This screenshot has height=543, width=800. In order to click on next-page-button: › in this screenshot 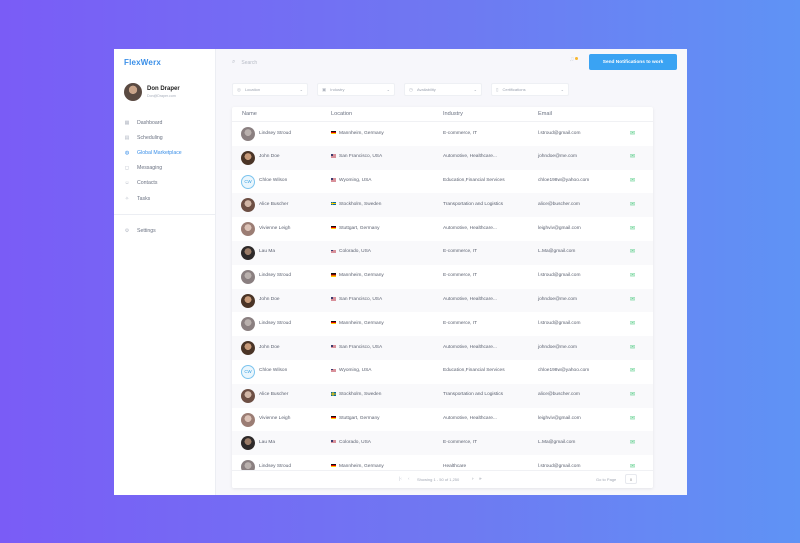, I will do `click(473, 478)`.